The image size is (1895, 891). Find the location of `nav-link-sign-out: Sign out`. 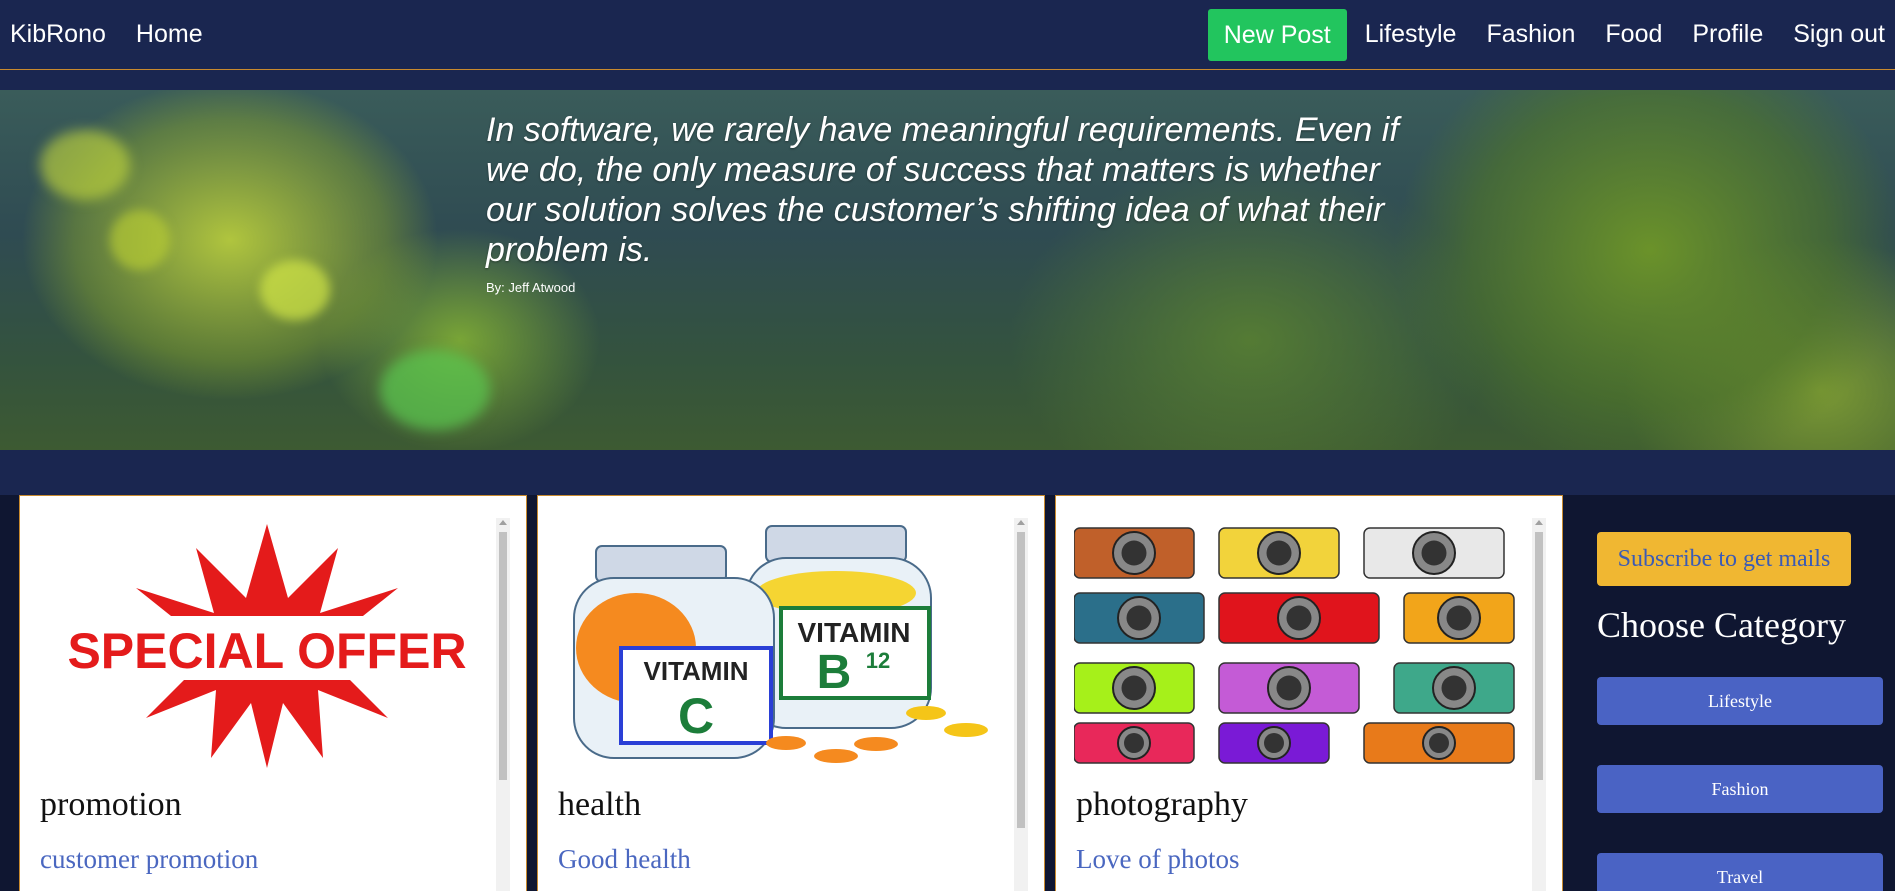

nav-link-sign-out: Sign out is located at coordinates (1839, 34).